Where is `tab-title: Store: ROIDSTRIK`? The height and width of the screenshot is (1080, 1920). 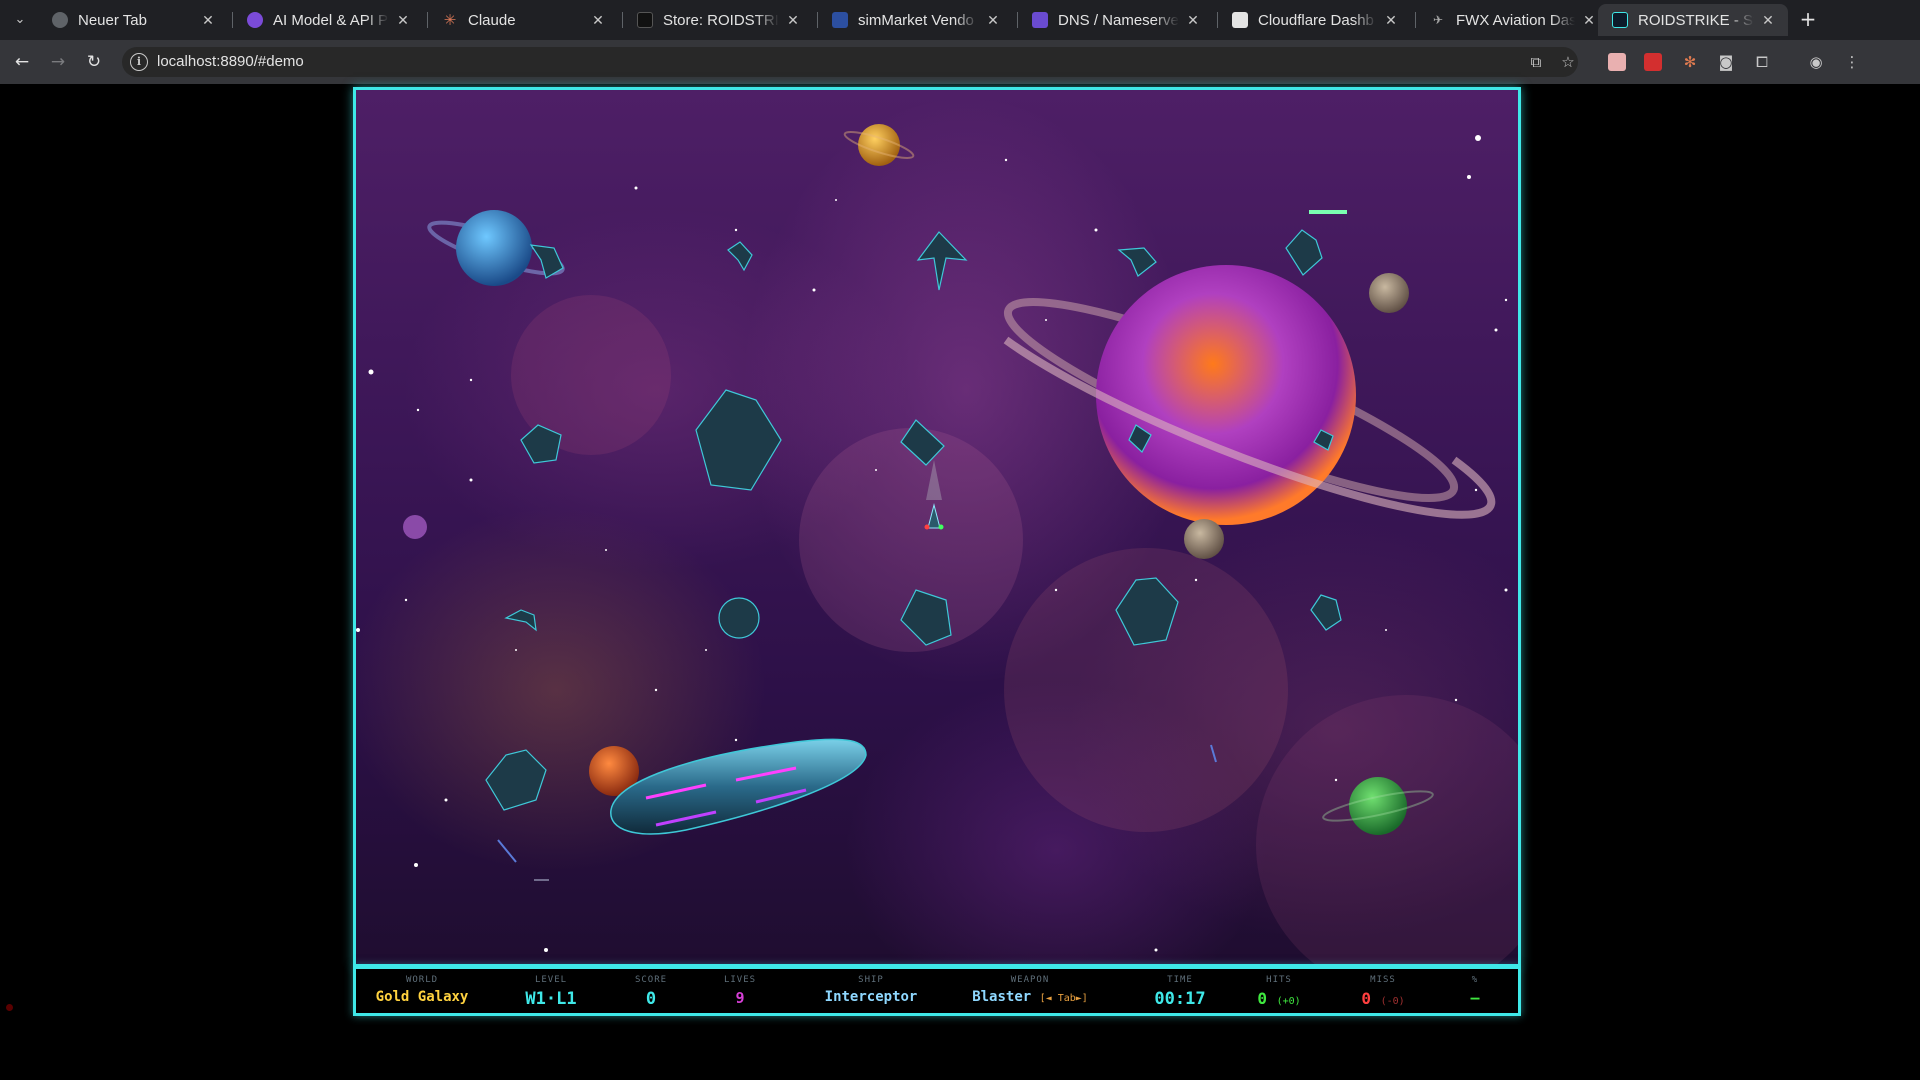
tab-title: Store: ROIDSTRIK is located at coordinates (721, 20).